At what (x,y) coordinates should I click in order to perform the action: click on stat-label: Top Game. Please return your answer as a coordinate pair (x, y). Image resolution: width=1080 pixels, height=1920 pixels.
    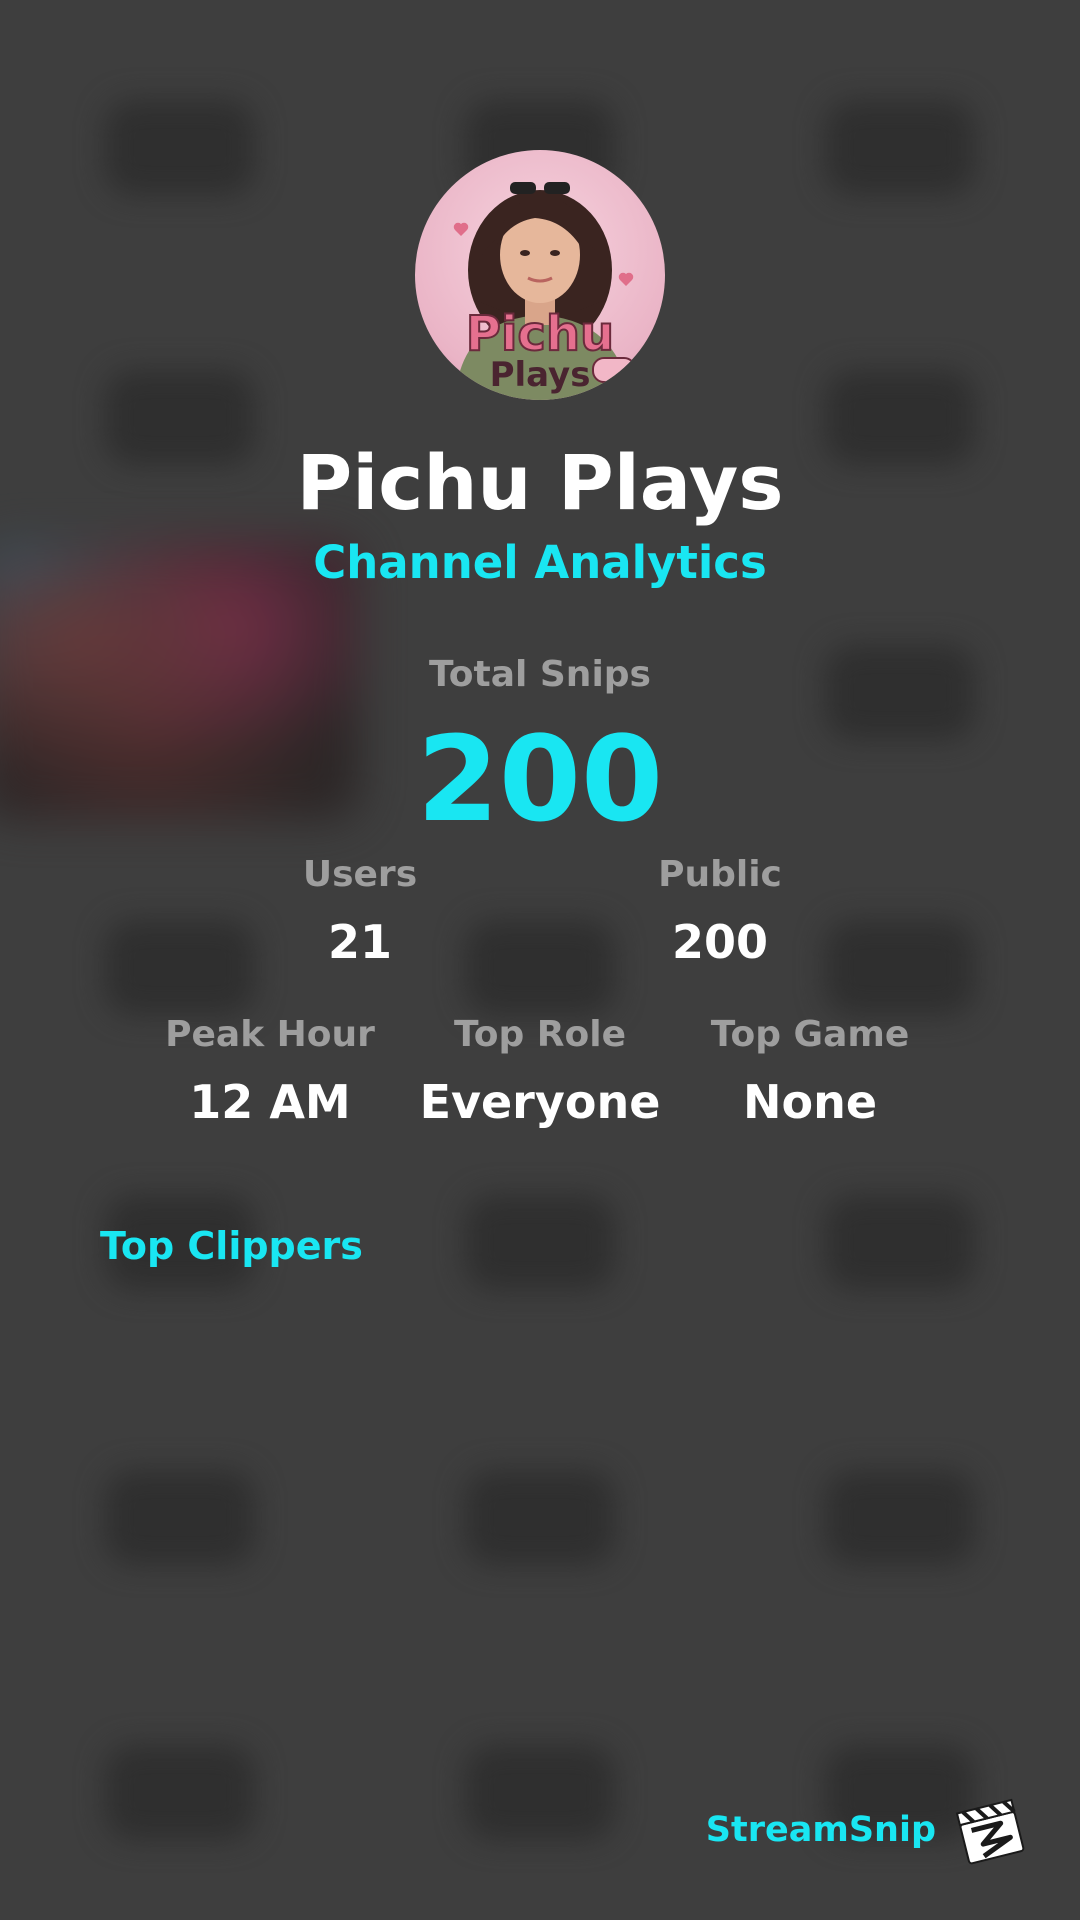
    Looking at the image, I should click on (810, 1034).